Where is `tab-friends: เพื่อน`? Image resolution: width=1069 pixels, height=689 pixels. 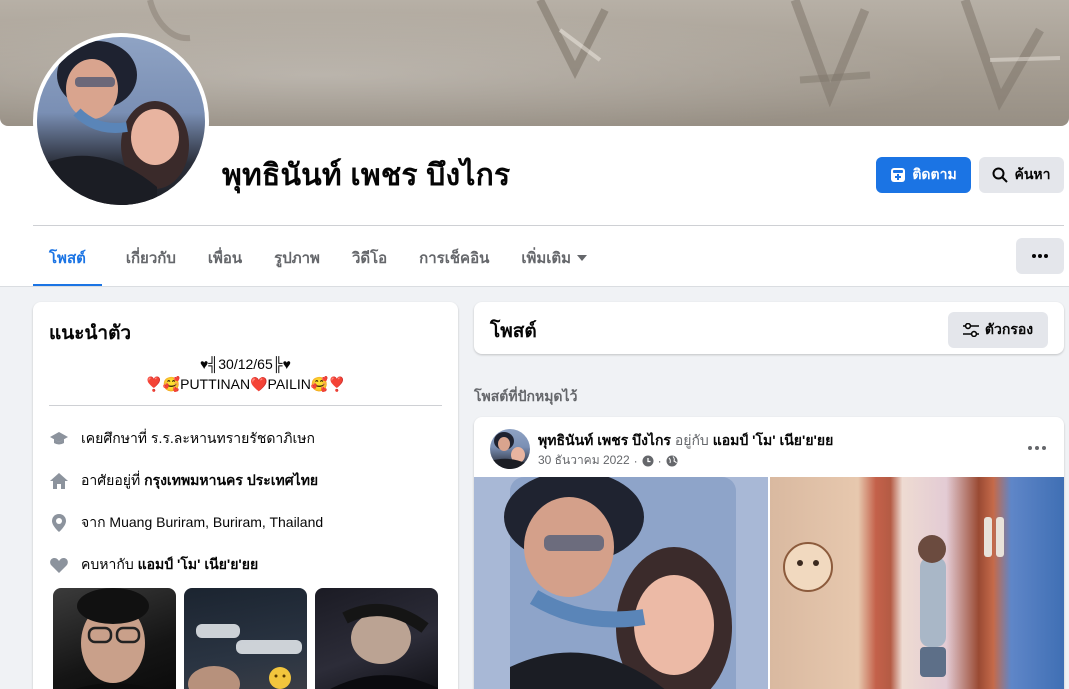
tab-friends: เพื่อน is located at coordinates (225, 258).